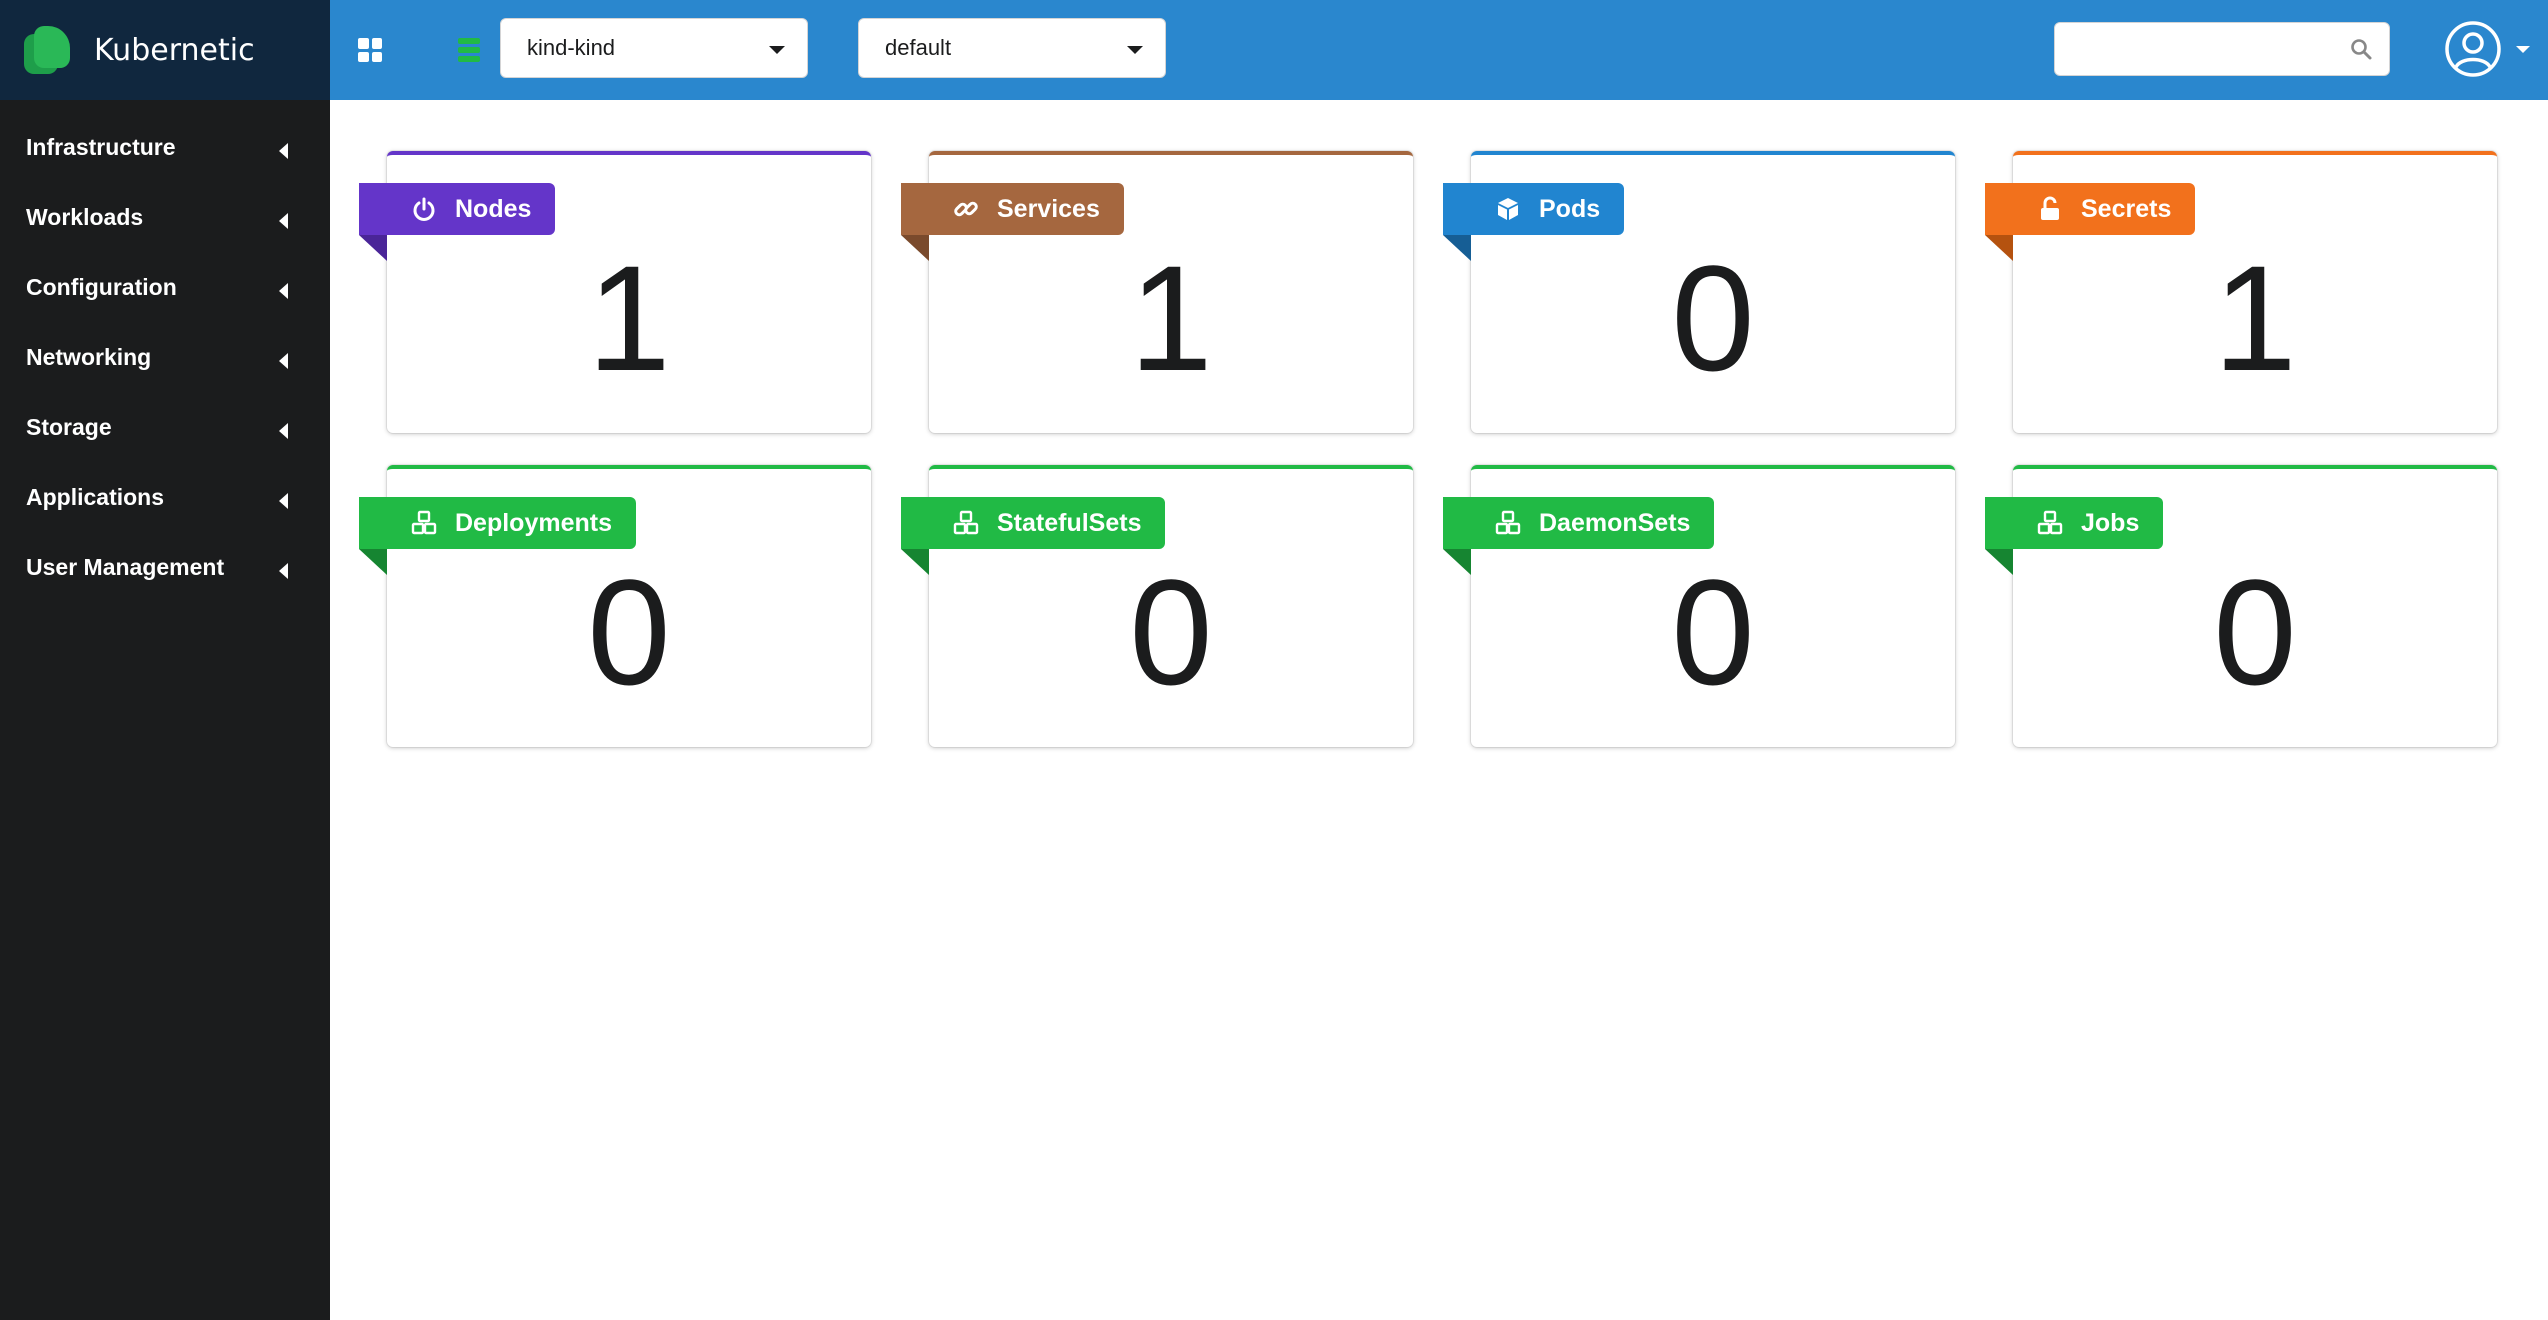 Image resolution: width=2548 pixels, height=1320 pixels. I want to click on link-icon, so click(966, 209).